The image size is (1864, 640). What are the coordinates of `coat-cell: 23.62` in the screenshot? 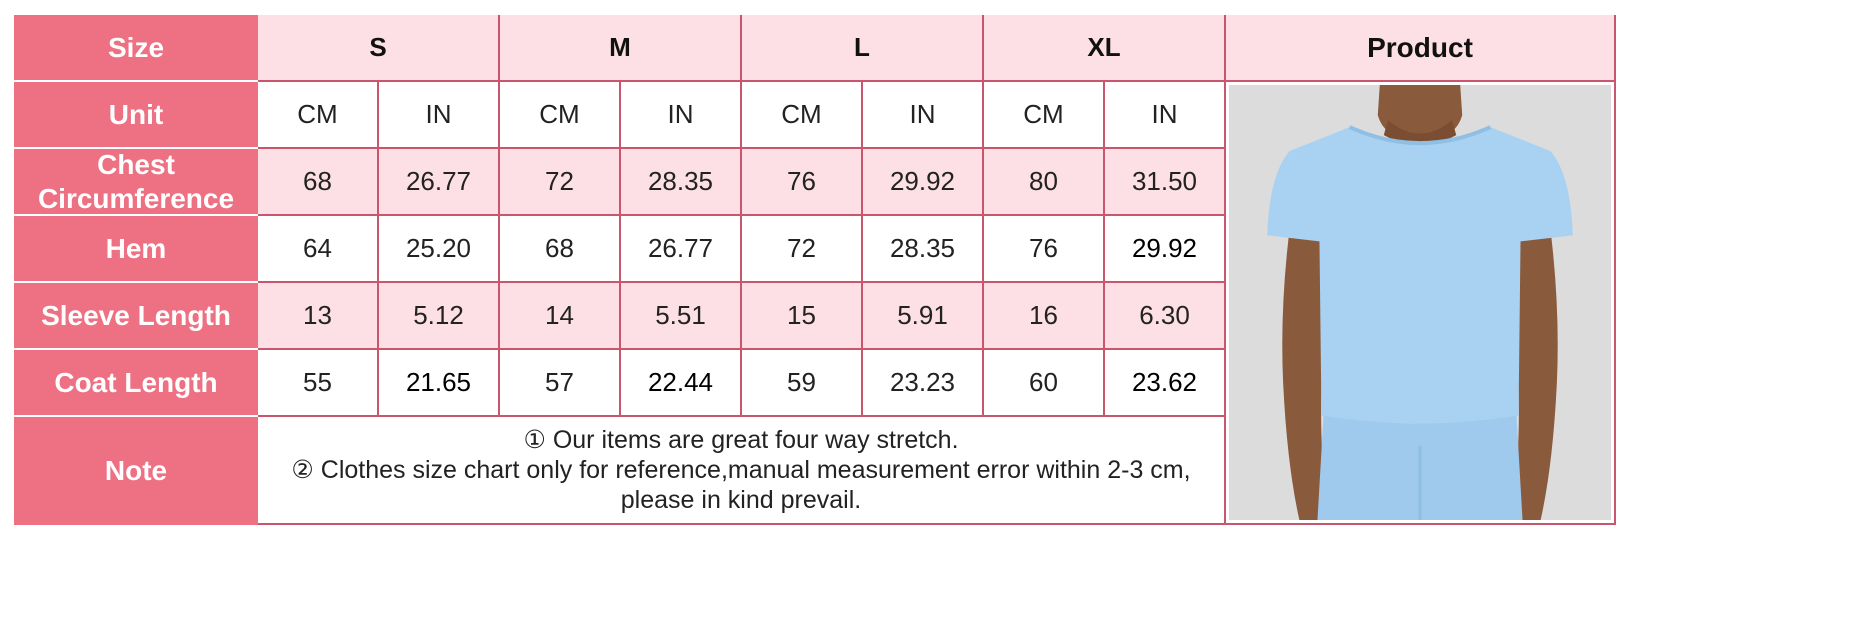 It's located at (1165, 383).